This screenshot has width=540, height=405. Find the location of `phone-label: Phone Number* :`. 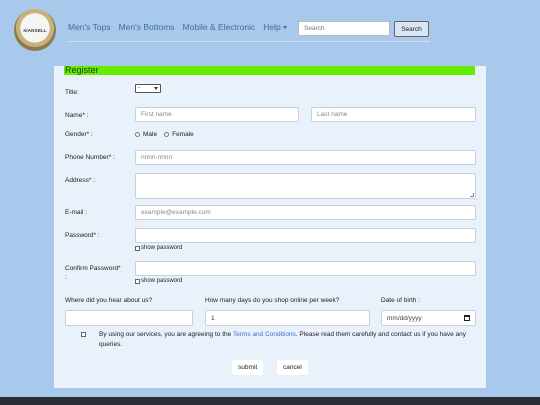

phone-label: Phone Number* : is located at coordinates (90, 157).